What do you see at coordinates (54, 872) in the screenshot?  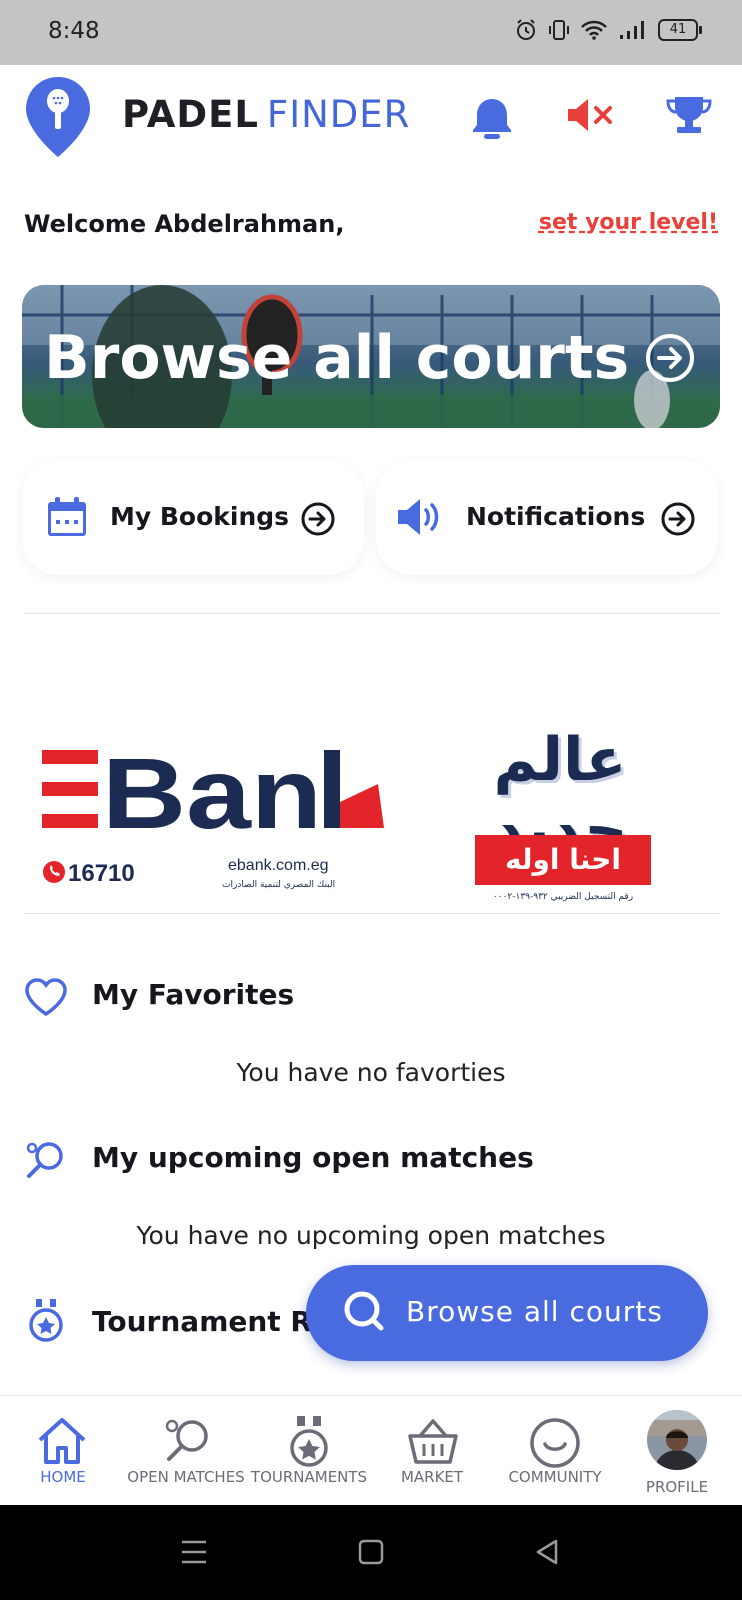 I see `phone-icon` at bounding box center [54, 872].